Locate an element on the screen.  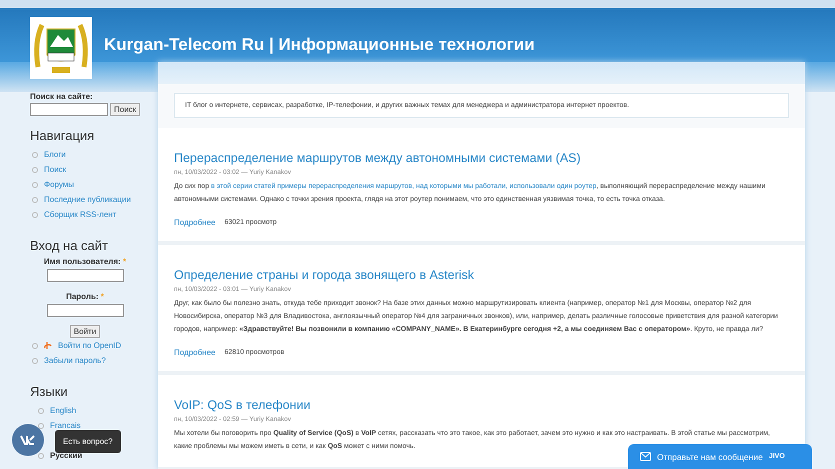
chat-bubble-button is located at coordinates (28, 440).